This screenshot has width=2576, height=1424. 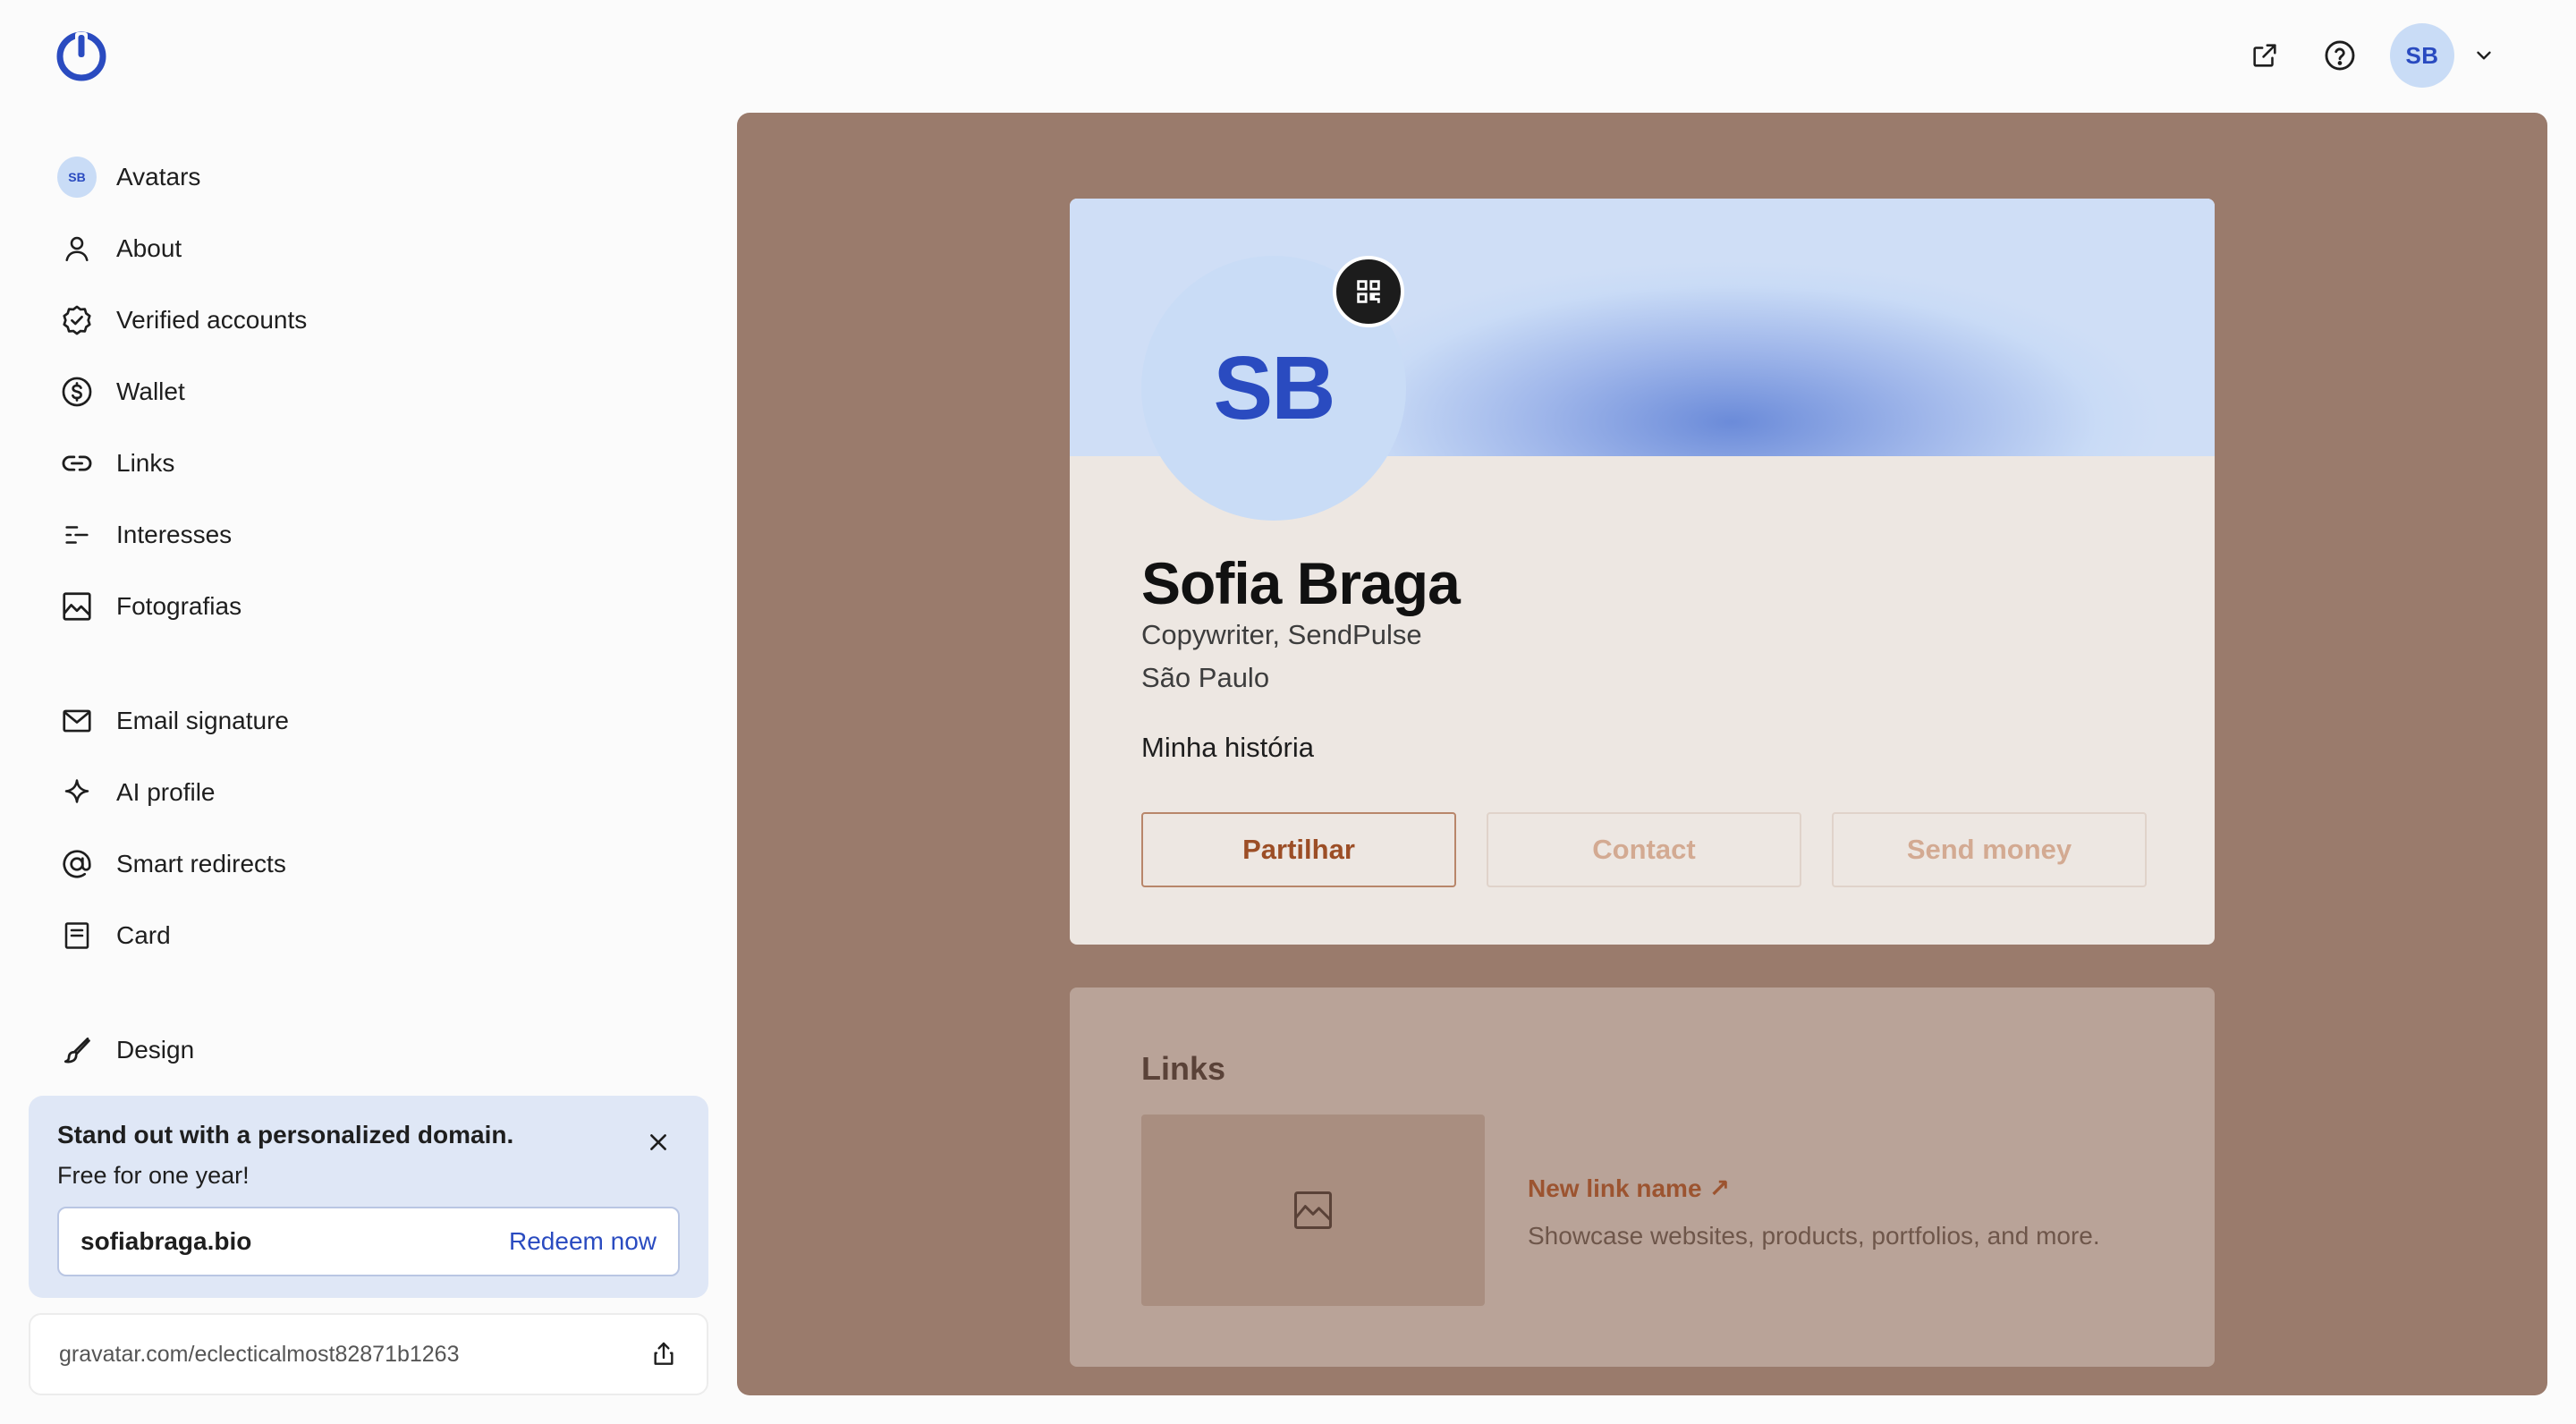 What do you see at coordinates (285, 1135) in the screenshot?
I see `promo-title: Stand out with a personalized domain.` at bounding box center [285, 1135].